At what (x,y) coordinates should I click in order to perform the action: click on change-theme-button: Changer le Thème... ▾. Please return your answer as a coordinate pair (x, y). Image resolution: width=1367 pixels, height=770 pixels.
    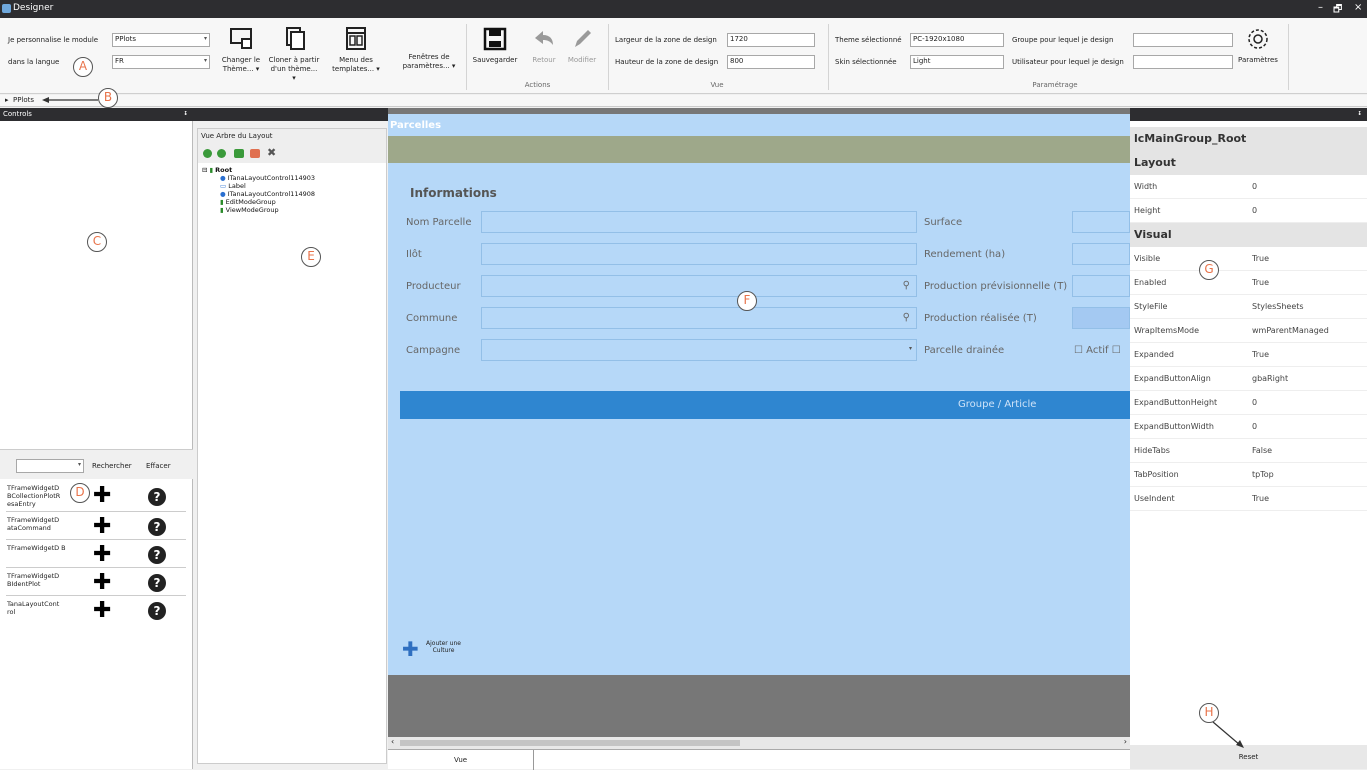
    Looking at the image, I should click on (241, 50).